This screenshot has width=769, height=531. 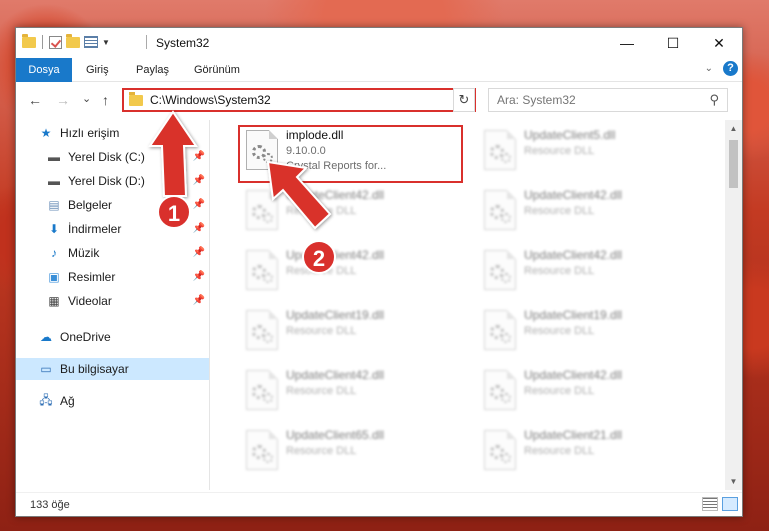 I want to click on window-controls: — ☐ ✕, so click(x=673, y=43).